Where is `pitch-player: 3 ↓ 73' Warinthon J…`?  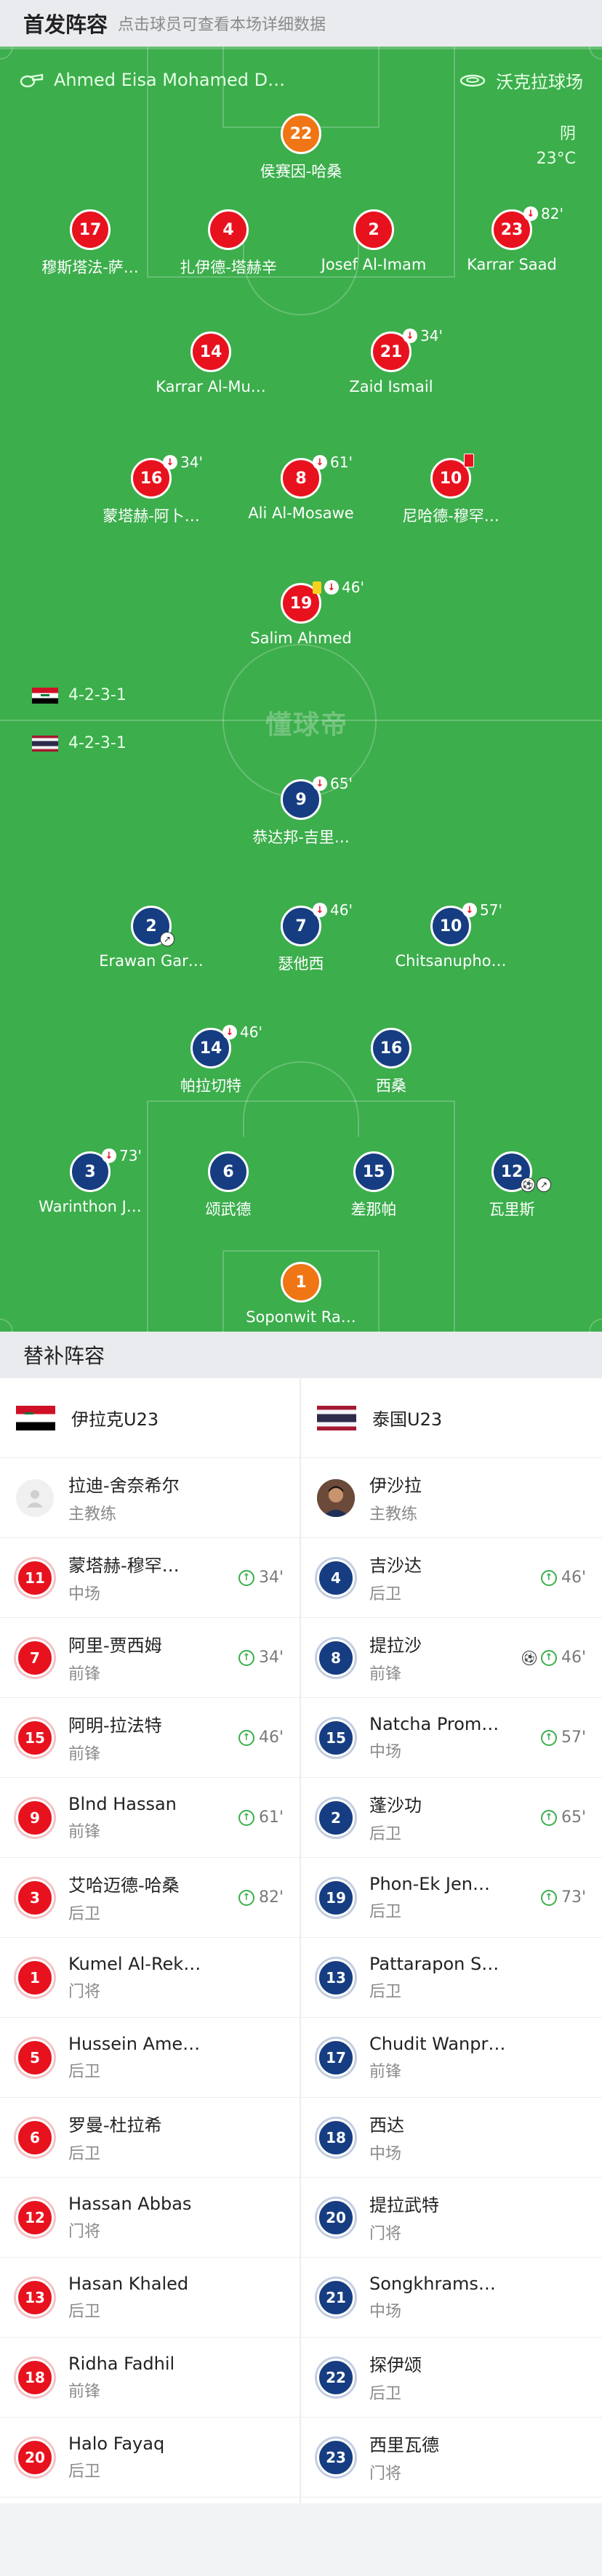
pitch-player: 3 ↓ 73' Warinthon J… is located at coordinates (90, 1181).